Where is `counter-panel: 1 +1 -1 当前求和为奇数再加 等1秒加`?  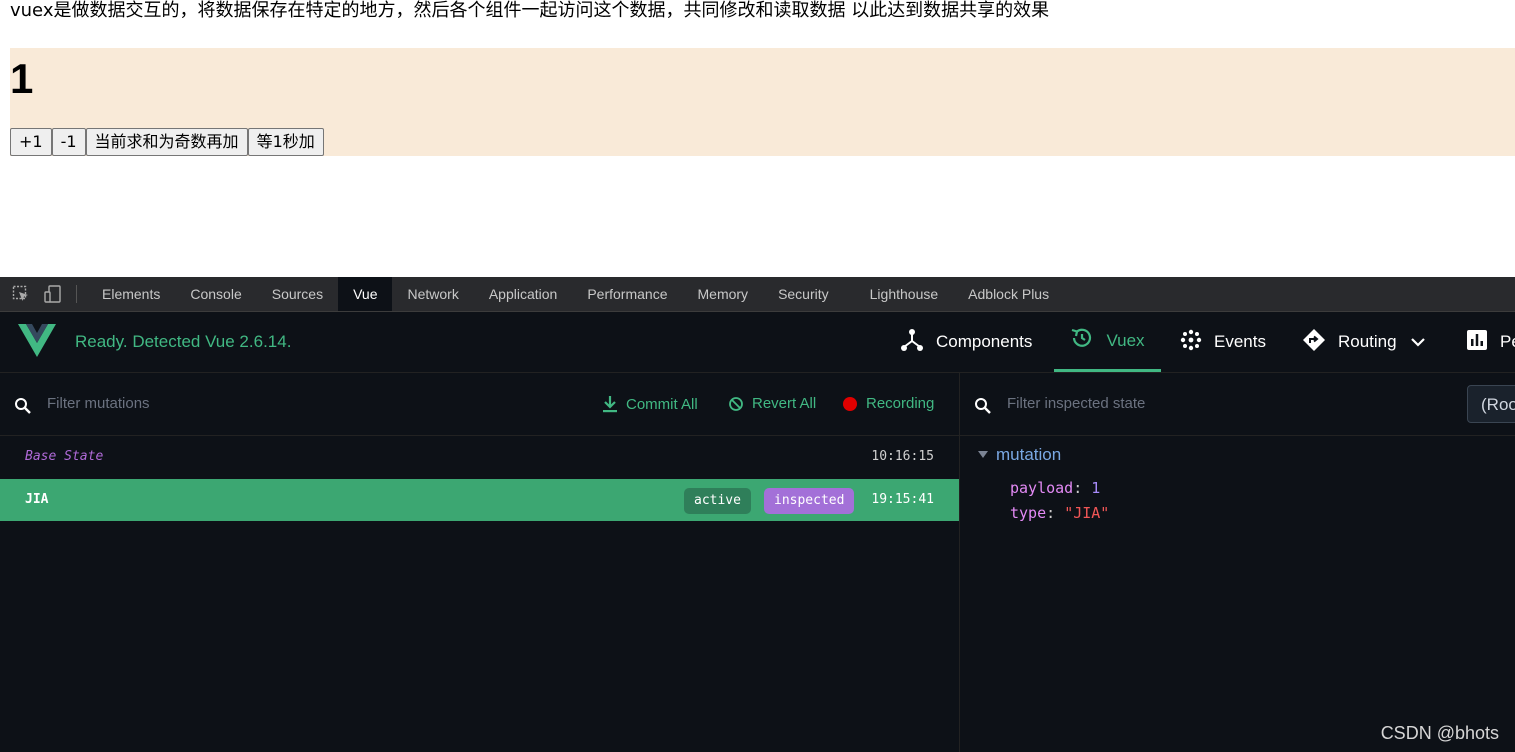 counter-panel: 1 +1 -1 当前求和为奇数再加 等1秒加 is located at coordinates (762, 102).